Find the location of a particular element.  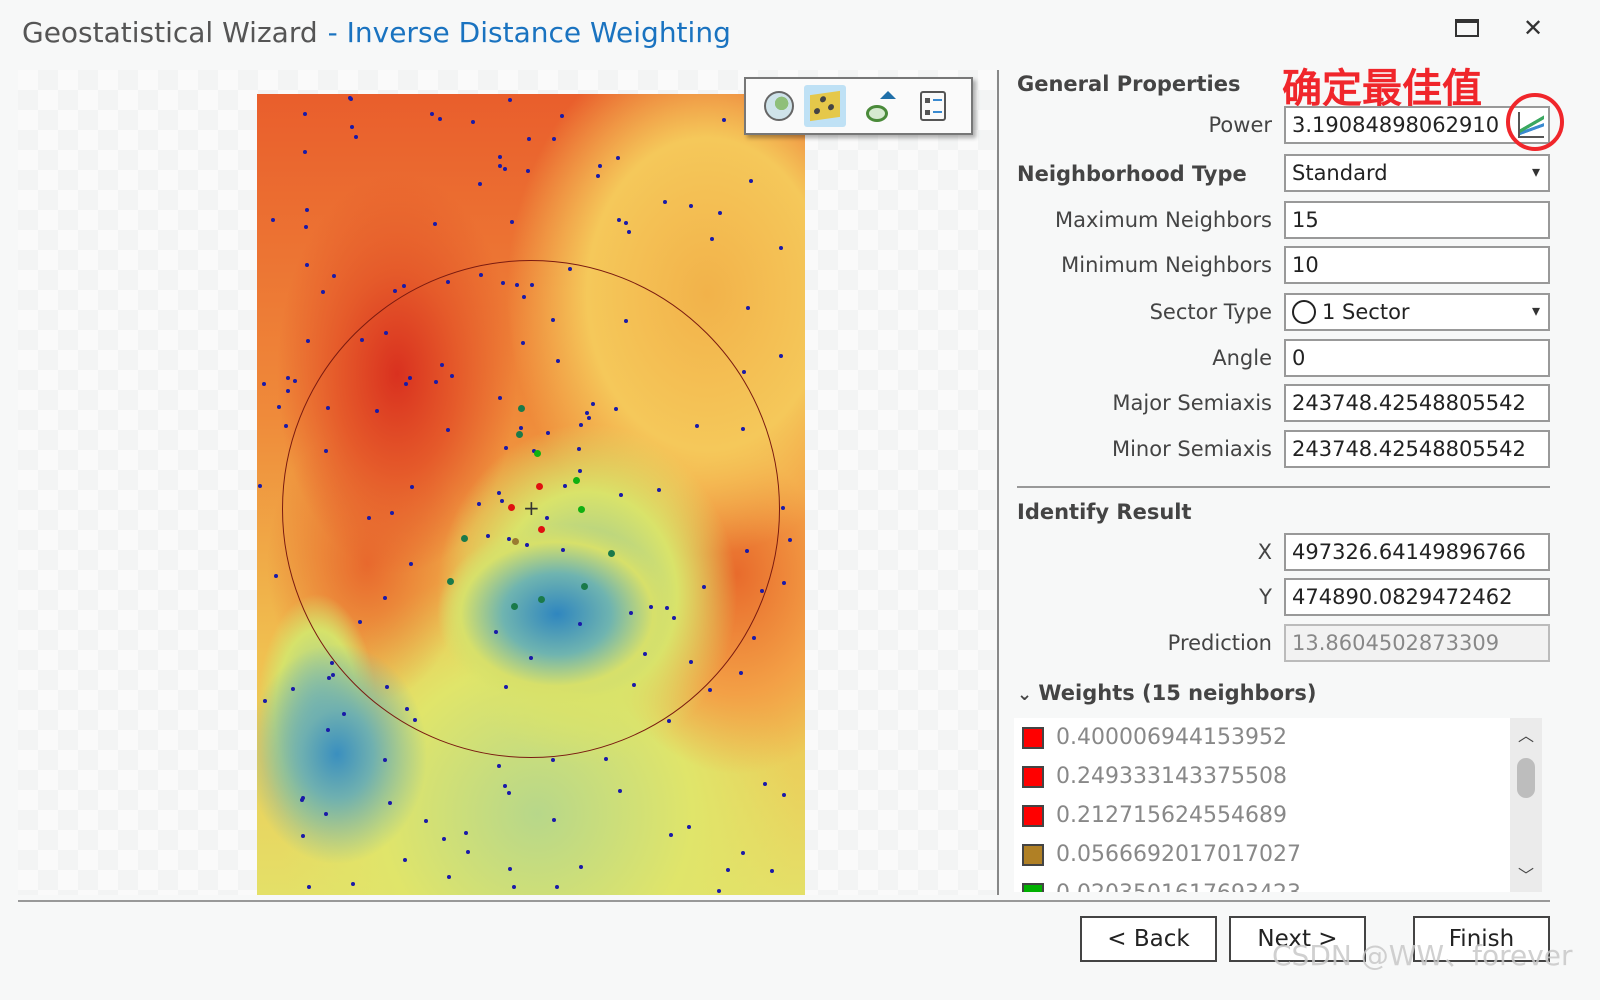

watermark: CSDN @WW、forever is located at coordinates (1422, 955).